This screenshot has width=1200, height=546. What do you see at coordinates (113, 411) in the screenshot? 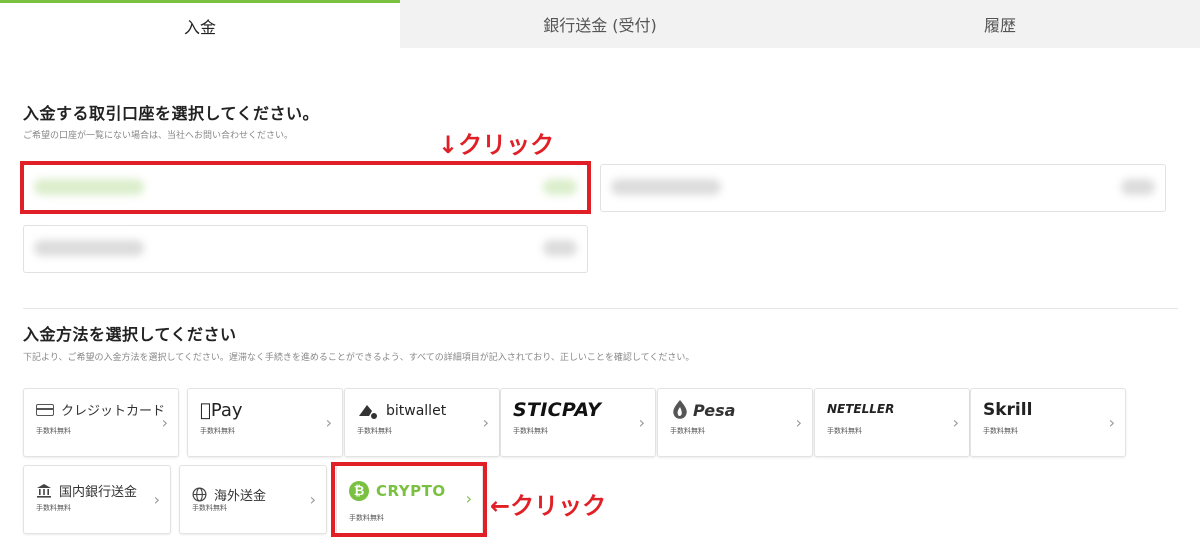
I see `method-label: クレジットカード` at bounding box center [113, 411].